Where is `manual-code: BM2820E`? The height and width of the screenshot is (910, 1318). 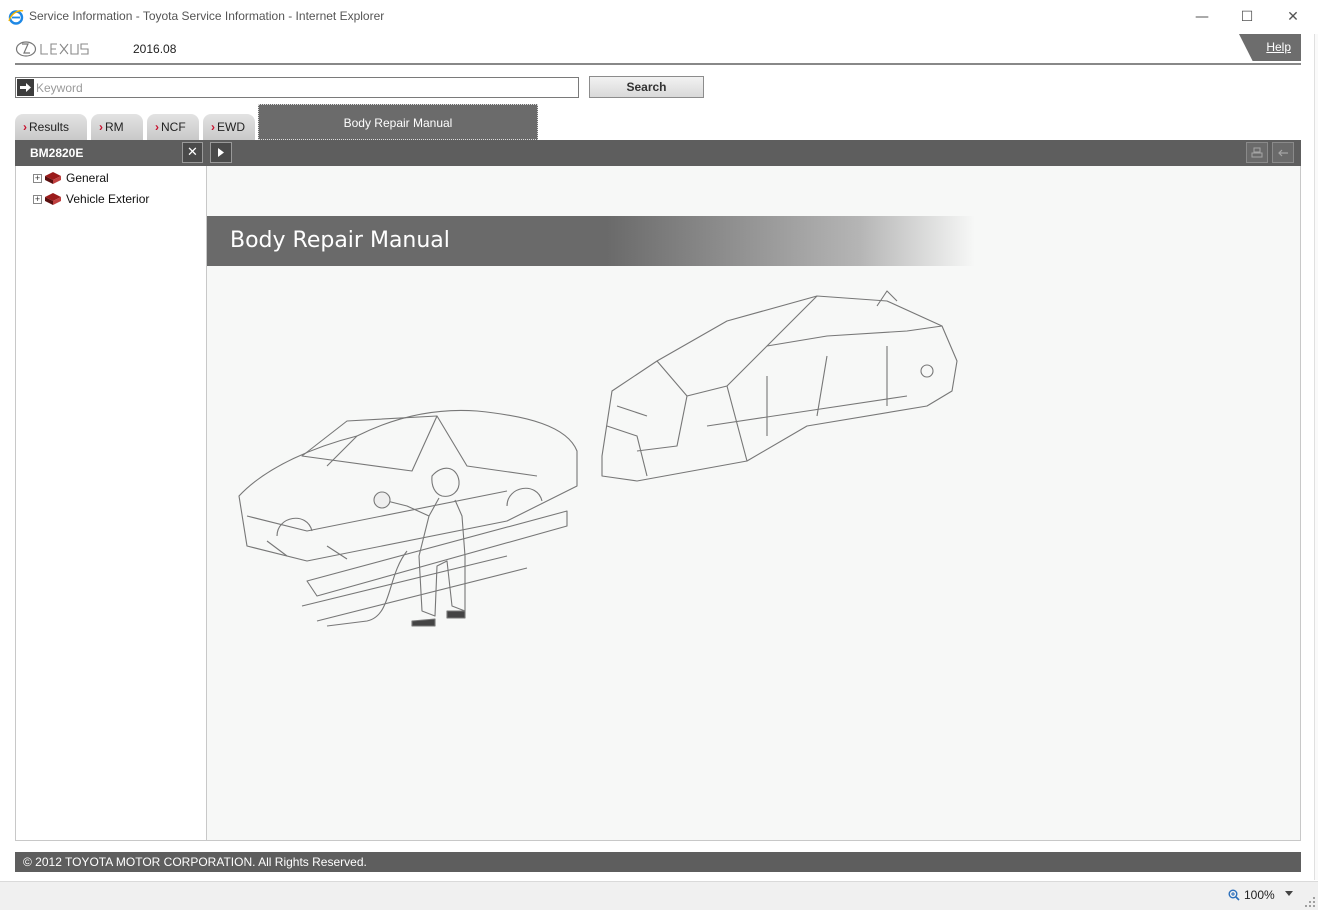 manual-code: BM2820E is located at coordinates (57, 153).